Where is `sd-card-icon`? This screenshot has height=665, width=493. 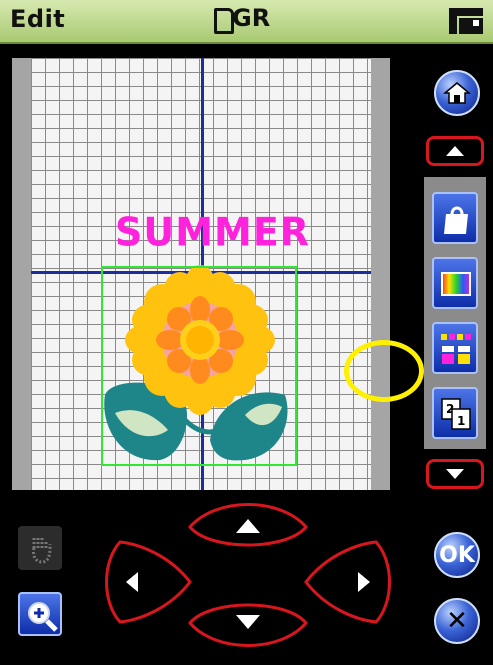 sd-card-icon is located at coordinates (224, 21).